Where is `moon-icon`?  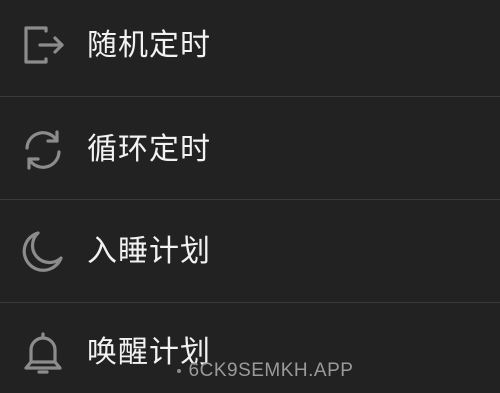 moon-icon is located at coordinates (43, 251).